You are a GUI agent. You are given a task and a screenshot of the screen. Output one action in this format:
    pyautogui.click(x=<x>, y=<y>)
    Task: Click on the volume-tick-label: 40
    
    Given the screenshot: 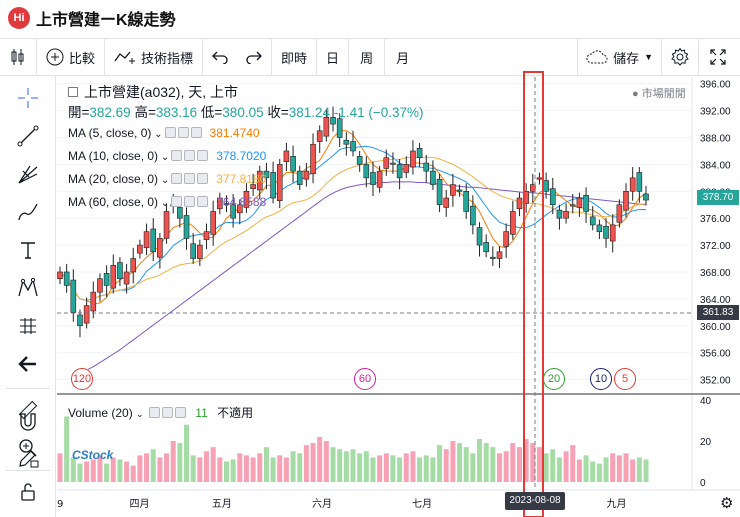 What is the action you would take?
    pyautogui.click(x=706, y=401)
    